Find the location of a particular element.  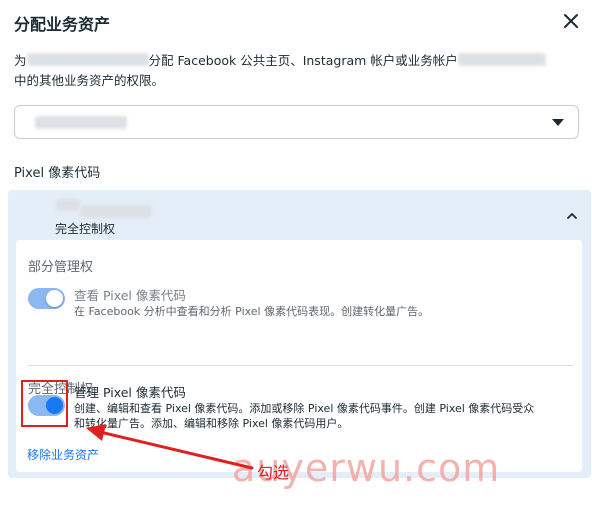

close-icon is located at coordinates (571, 21).